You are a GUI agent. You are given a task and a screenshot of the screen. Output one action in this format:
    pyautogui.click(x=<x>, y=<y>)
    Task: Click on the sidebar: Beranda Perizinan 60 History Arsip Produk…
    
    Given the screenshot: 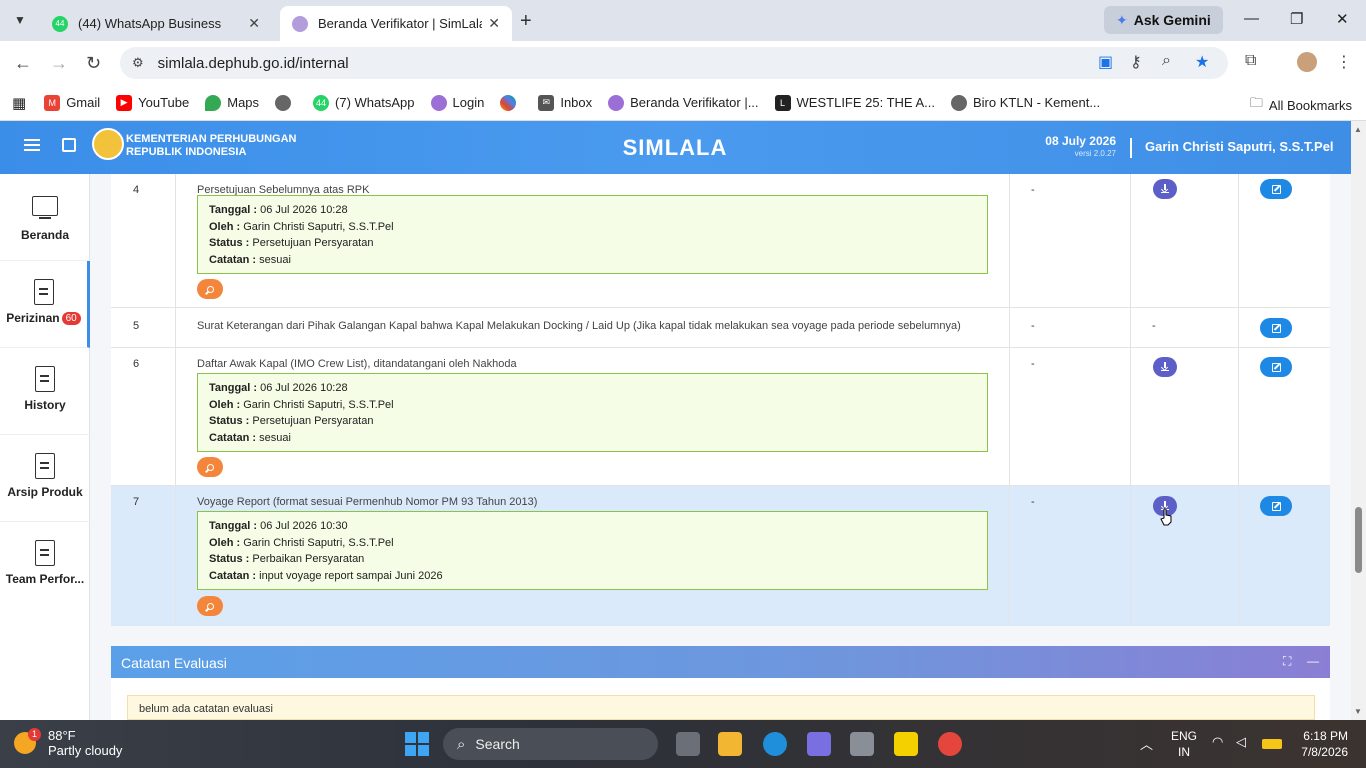 What is the action you would take?
    pyautogui.click(x=45, y=447)
    